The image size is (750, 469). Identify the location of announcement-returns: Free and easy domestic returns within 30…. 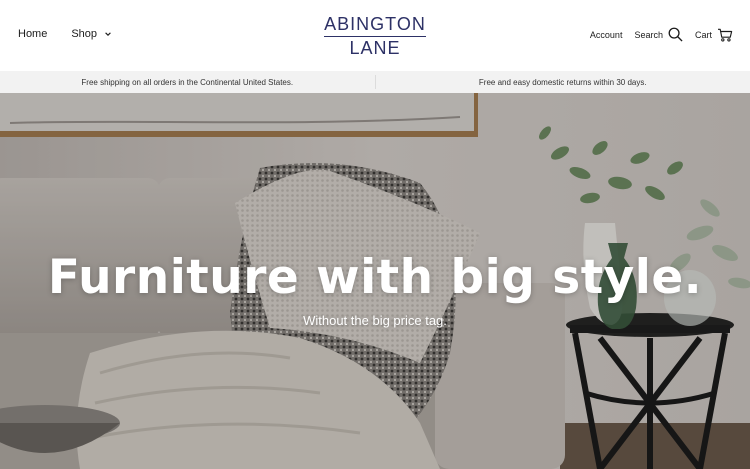
(562, 82).